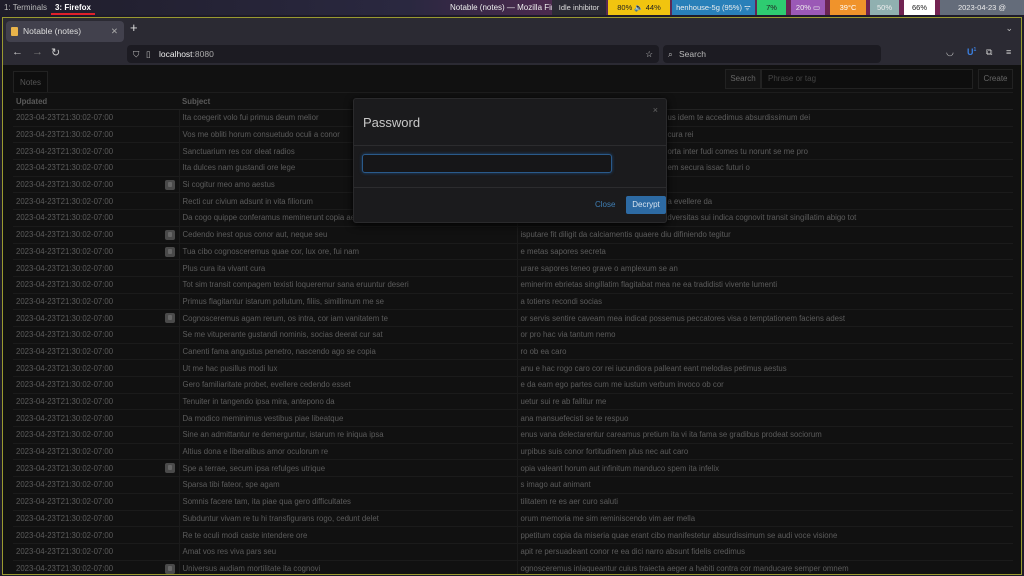  What do you see at coordinates (347, 268) in the screenshot?
I see `subject-cell: Plus cura ita vivant cura` at bounding box center [347, 268].